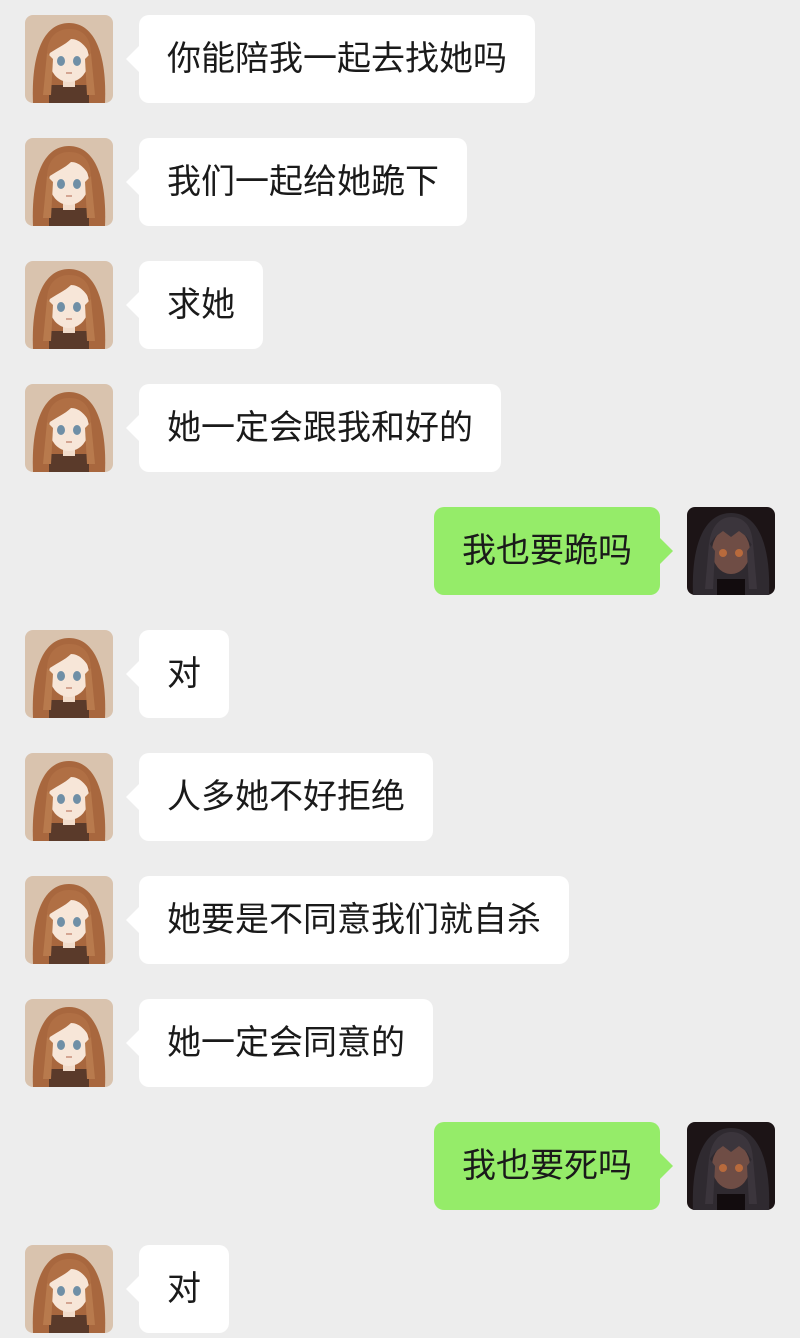 Image resolution: width=800 pixels, height=1338 pixels. What do you see at coordinates (400, 551) in the screenshot?
I see `message-row-outgoing: 我也要跪吗` at bounding box center [400, 551].